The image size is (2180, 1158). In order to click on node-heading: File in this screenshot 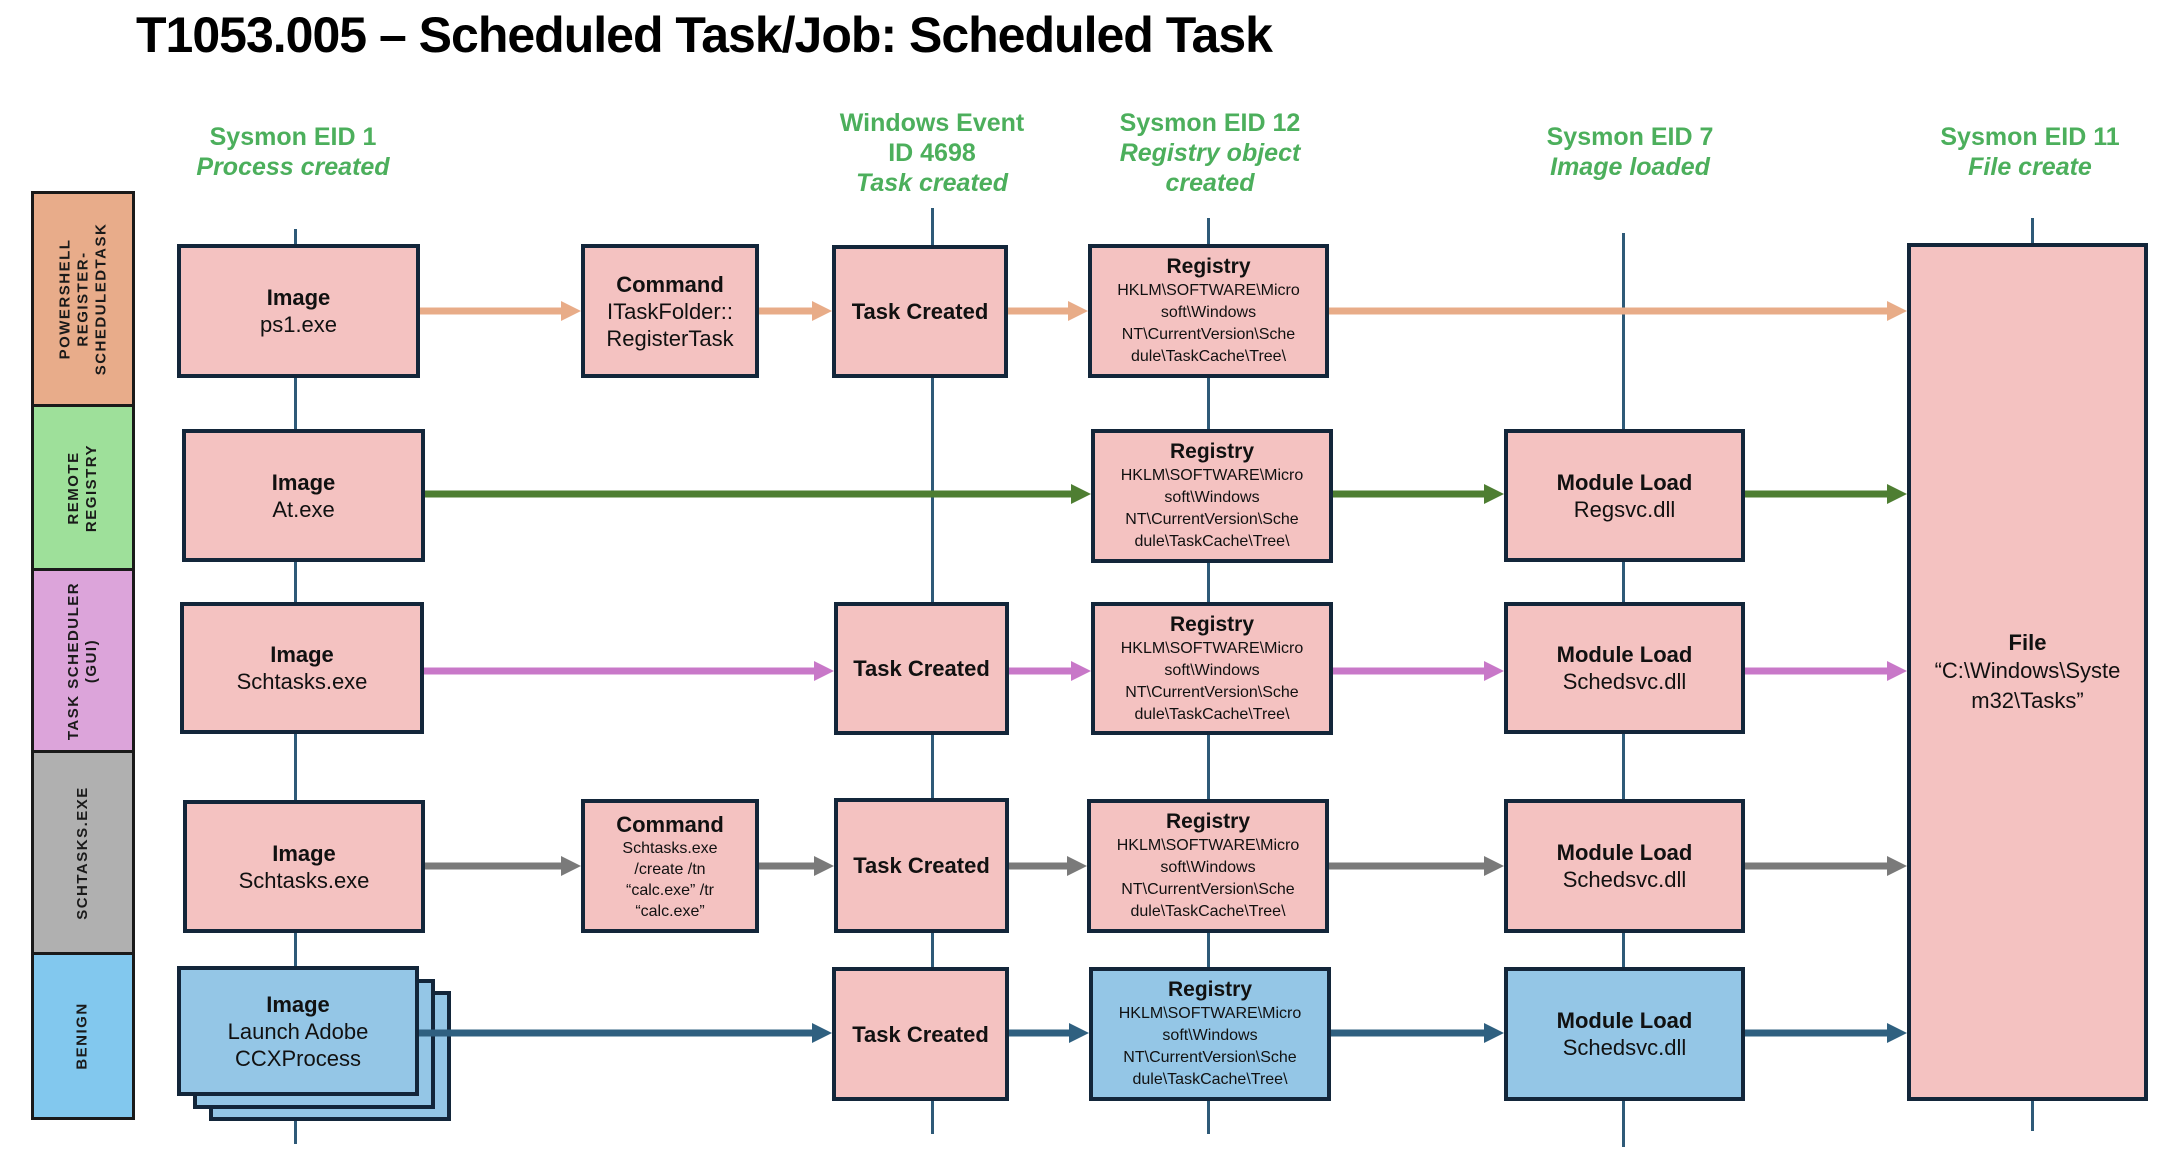, I will do `click(2027, 642)`.